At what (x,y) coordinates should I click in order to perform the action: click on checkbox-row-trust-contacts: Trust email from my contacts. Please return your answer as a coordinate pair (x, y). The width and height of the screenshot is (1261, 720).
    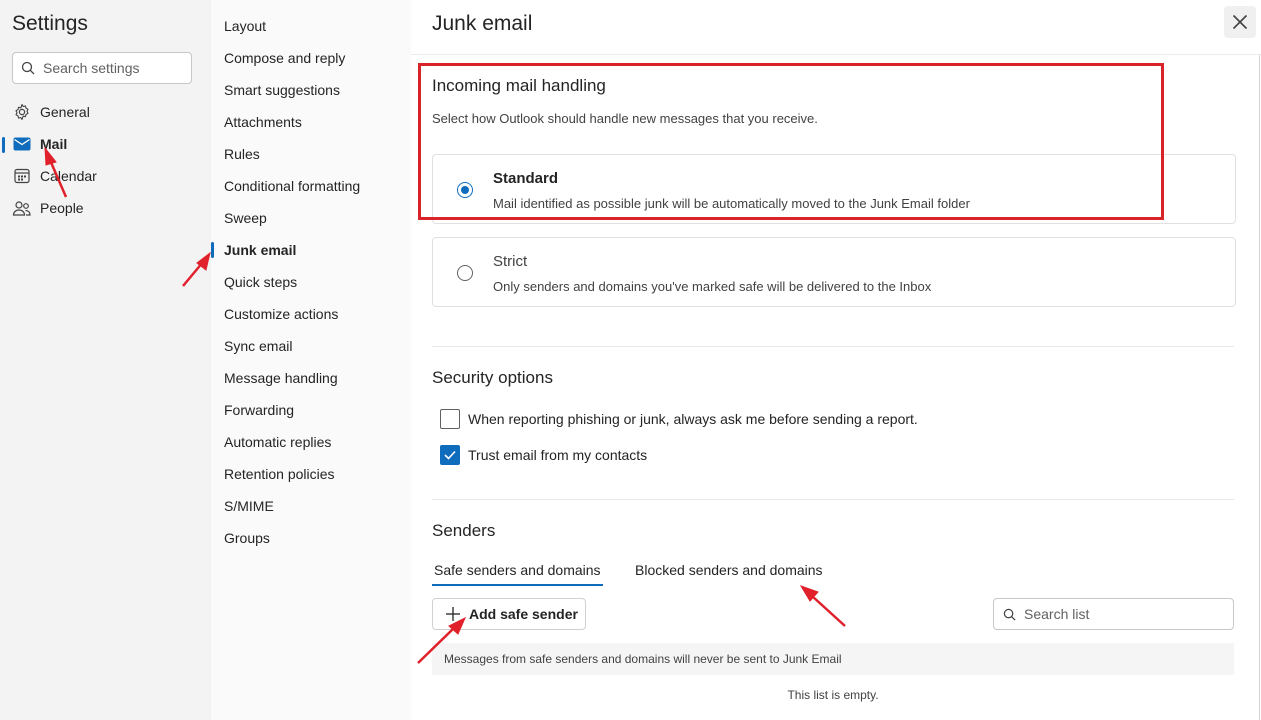
    Looking at the image, I should click on (543, 455).